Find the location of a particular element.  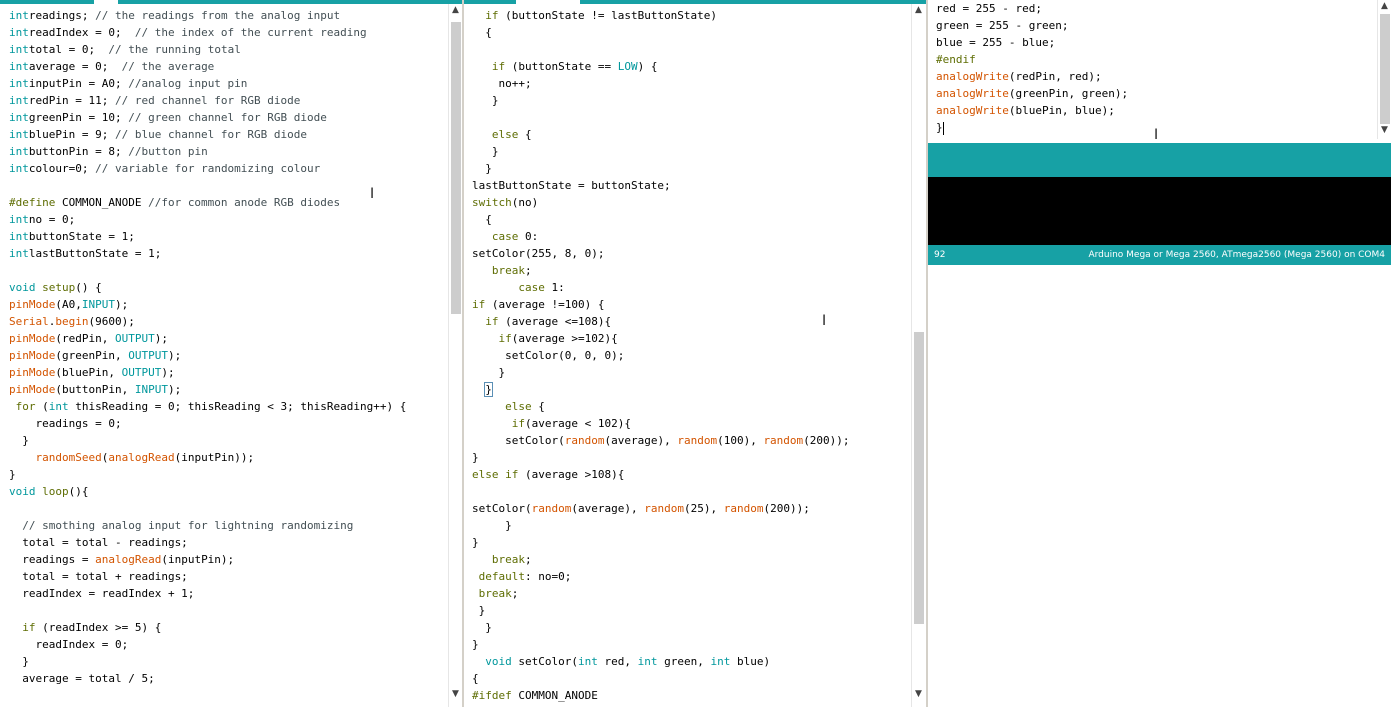

code-line: switch(no) is located at coordinates (661, 202).